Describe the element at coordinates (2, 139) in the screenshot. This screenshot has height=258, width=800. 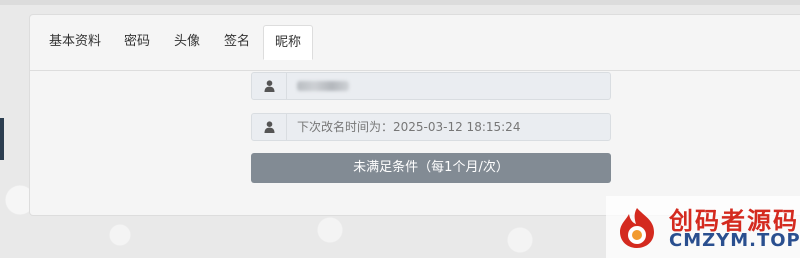
I see `left-edge-bar` at that location.